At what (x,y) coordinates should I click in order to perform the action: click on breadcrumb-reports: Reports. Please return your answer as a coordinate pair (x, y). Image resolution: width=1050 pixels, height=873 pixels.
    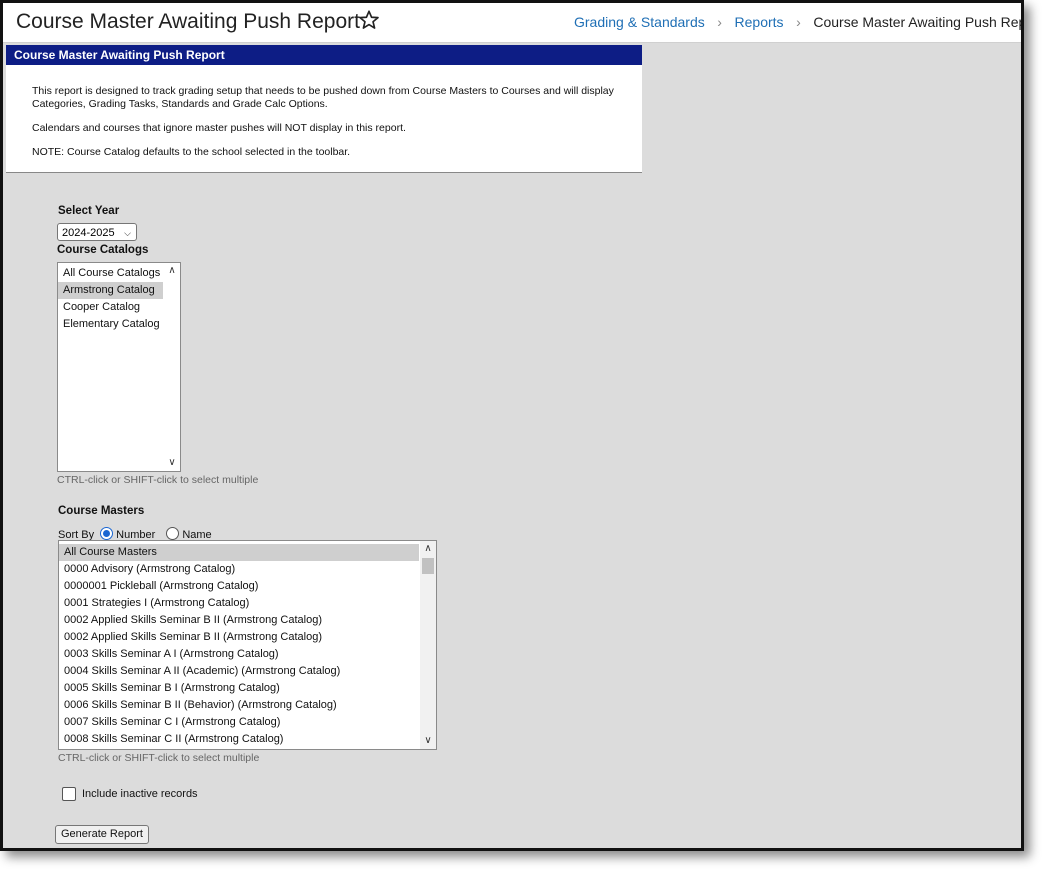
    Looking at the image, I should click on (759, 22).